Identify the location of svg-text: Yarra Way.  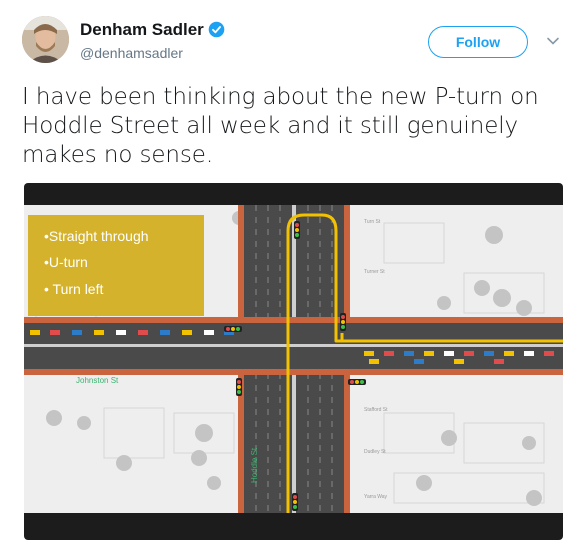
(376, 497).